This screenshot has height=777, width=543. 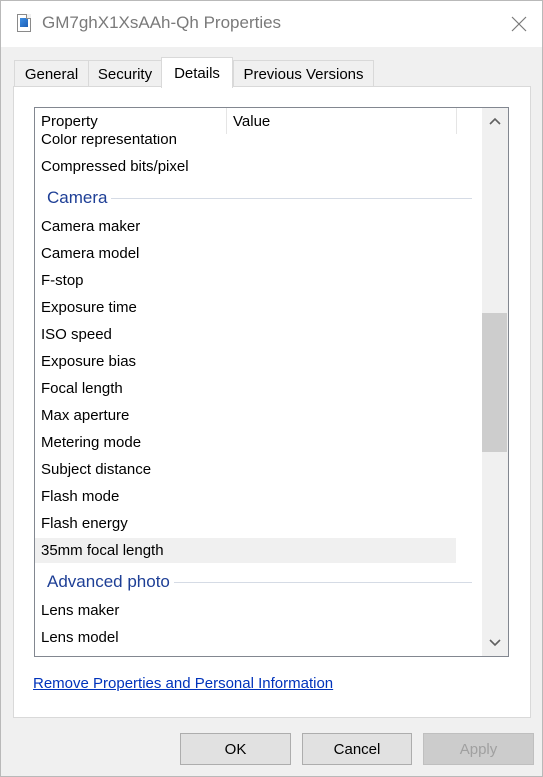 I want to click on list-item: Exposure time, so click(x=245, y=307).